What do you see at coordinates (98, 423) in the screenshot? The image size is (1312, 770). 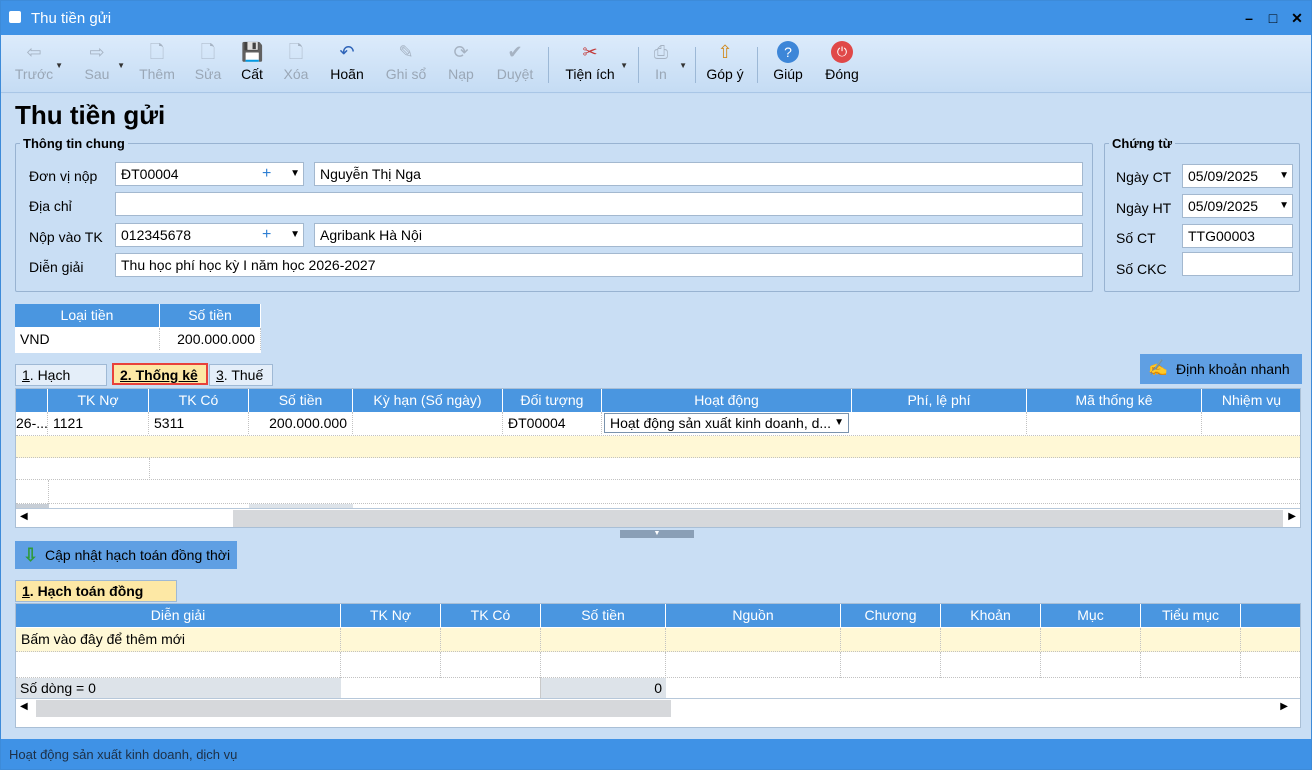 I see `grid1-cell-debit: 1121` at bounding box center [98, 423].